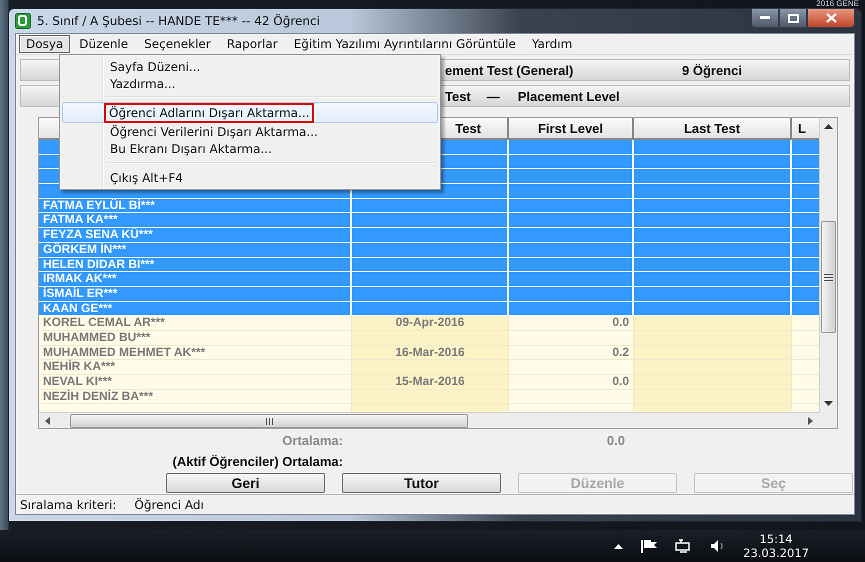  Describe the element at coordinates (68, 505) in the screenshot. I see `sort-label: Sıralama kriteri:` at that location.